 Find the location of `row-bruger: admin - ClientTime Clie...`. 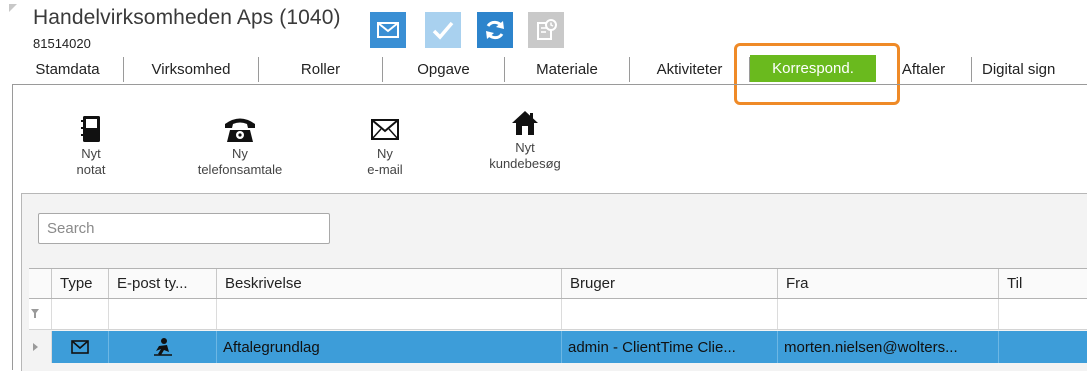

row-bruger: admin - ClientTime Clie... is located at coordinates (670, 347).